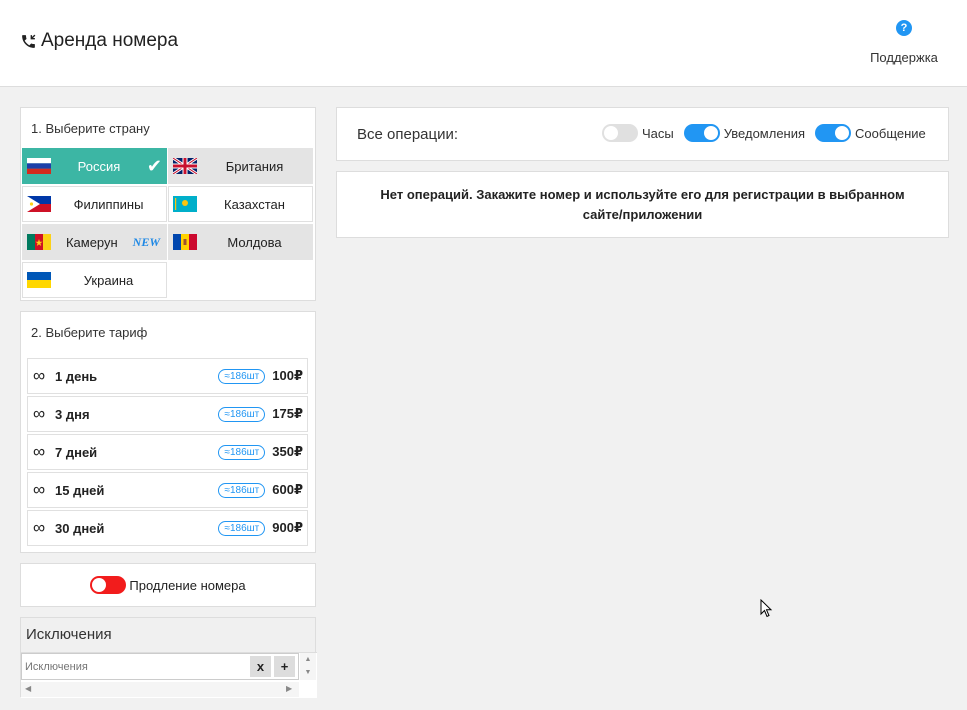 This screenshot has height=710, width=967. What do you see at coordinates (483, 43) in the screenshot?
I see `header: Аренда номера ? Поддержка` at bounding box center [483, 43].